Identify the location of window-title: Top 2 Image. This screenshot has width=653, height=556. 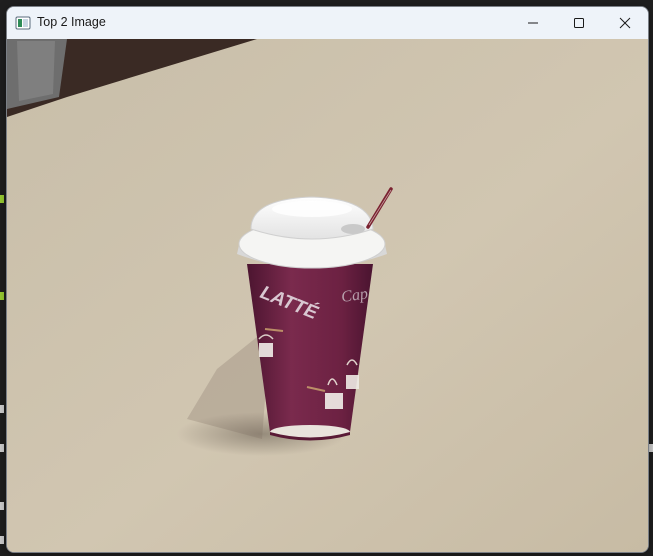
(71, 22).